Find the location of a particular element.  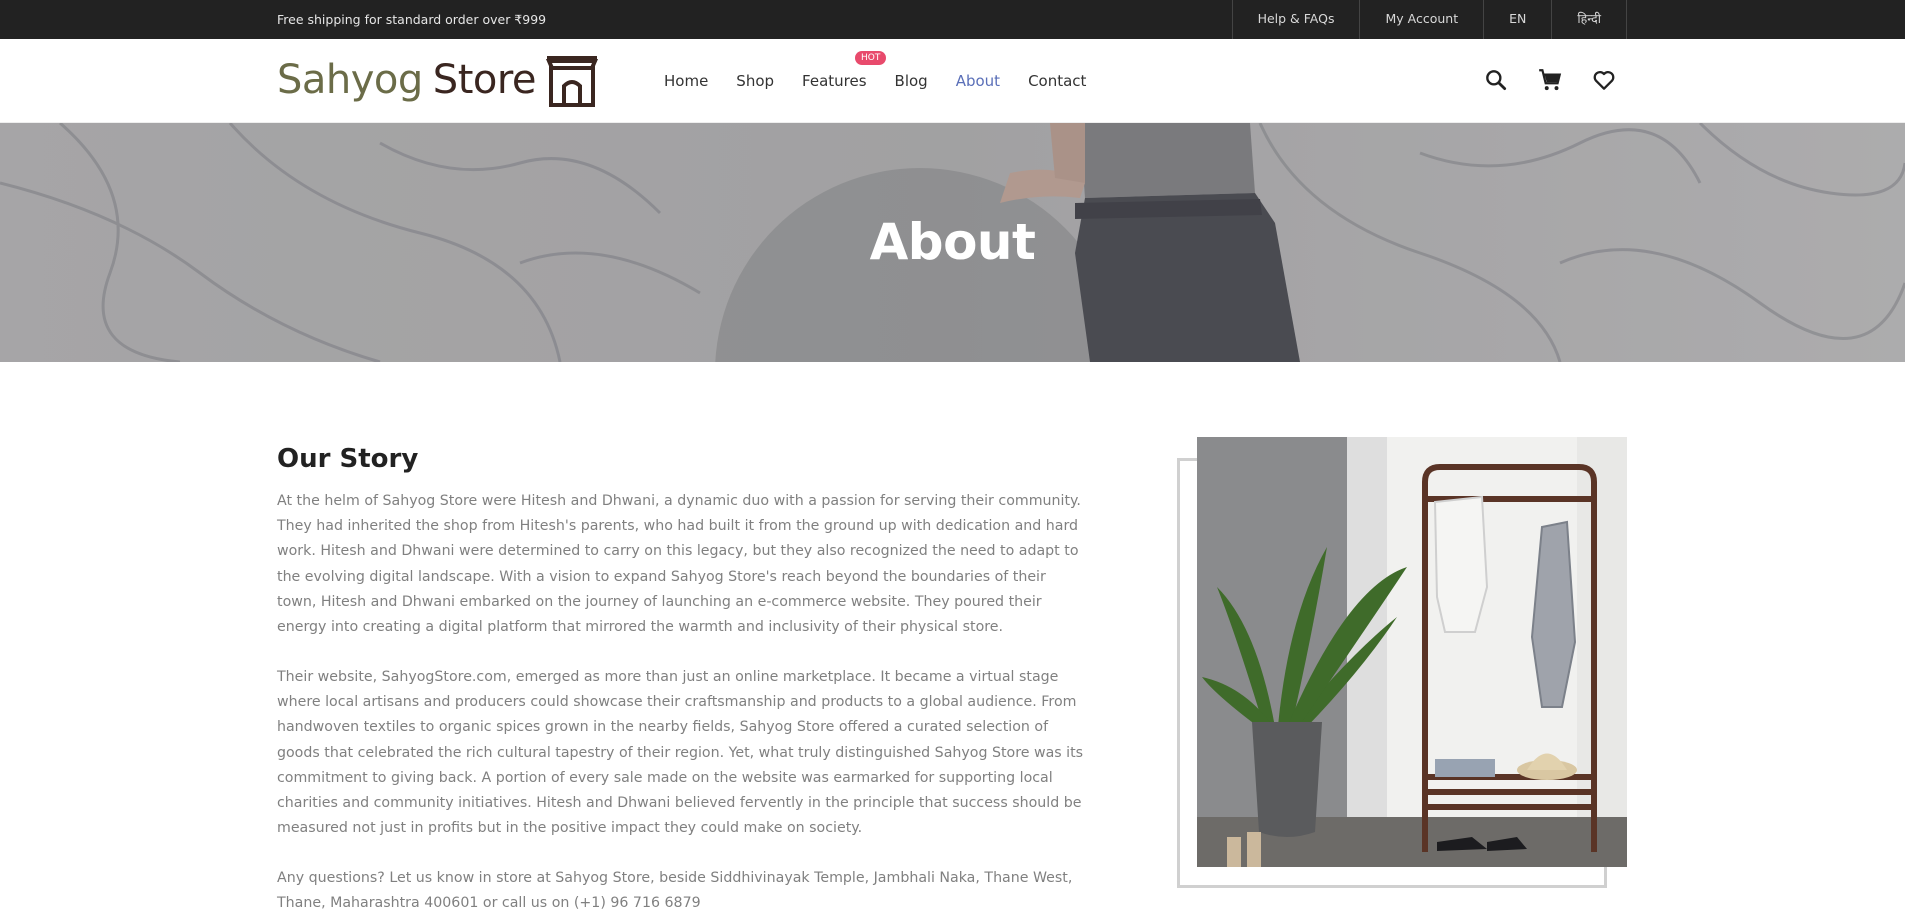

nav-features: Features HOT is located at coordinates (844, 70).